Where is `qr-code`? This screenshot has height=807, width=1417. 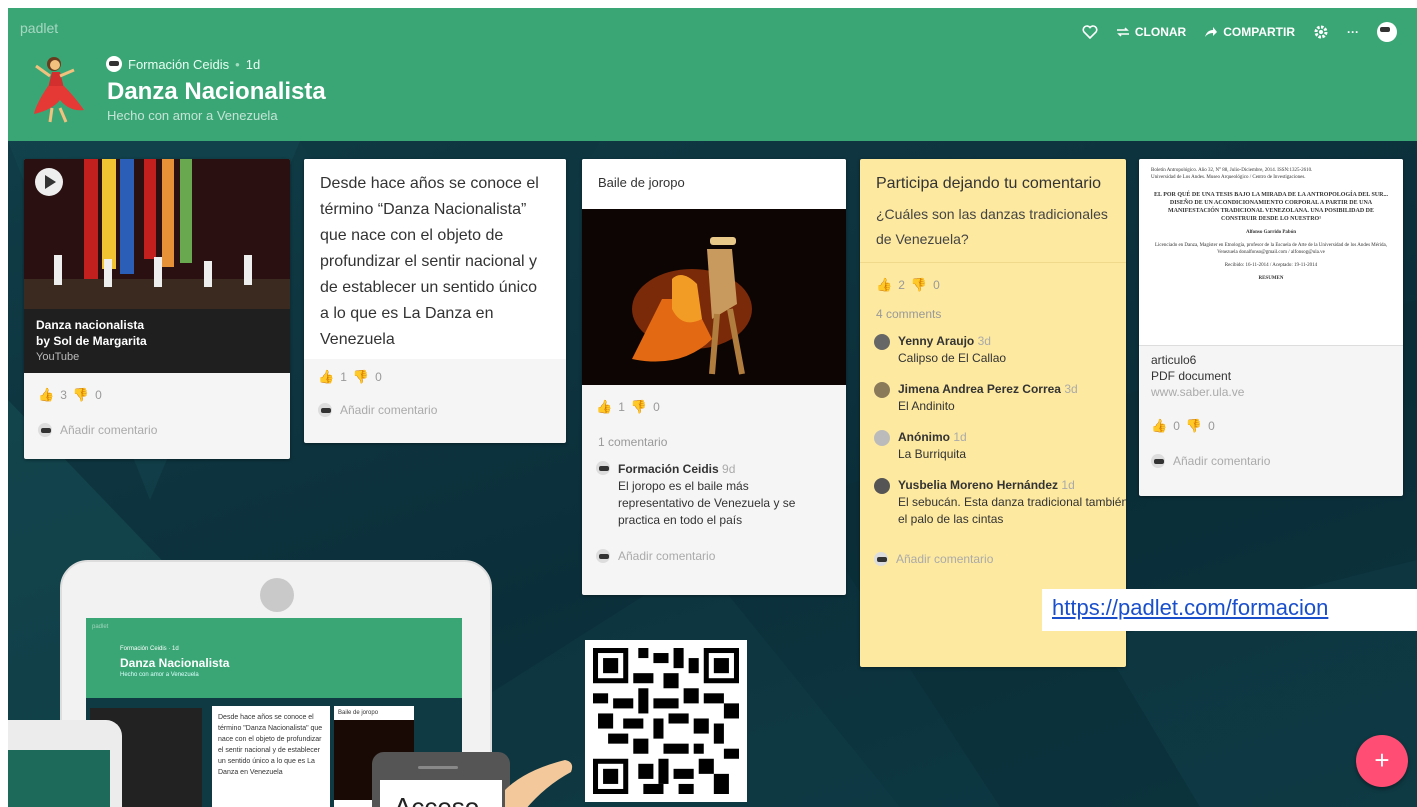
qr-code is located at coordinates (666, 721).